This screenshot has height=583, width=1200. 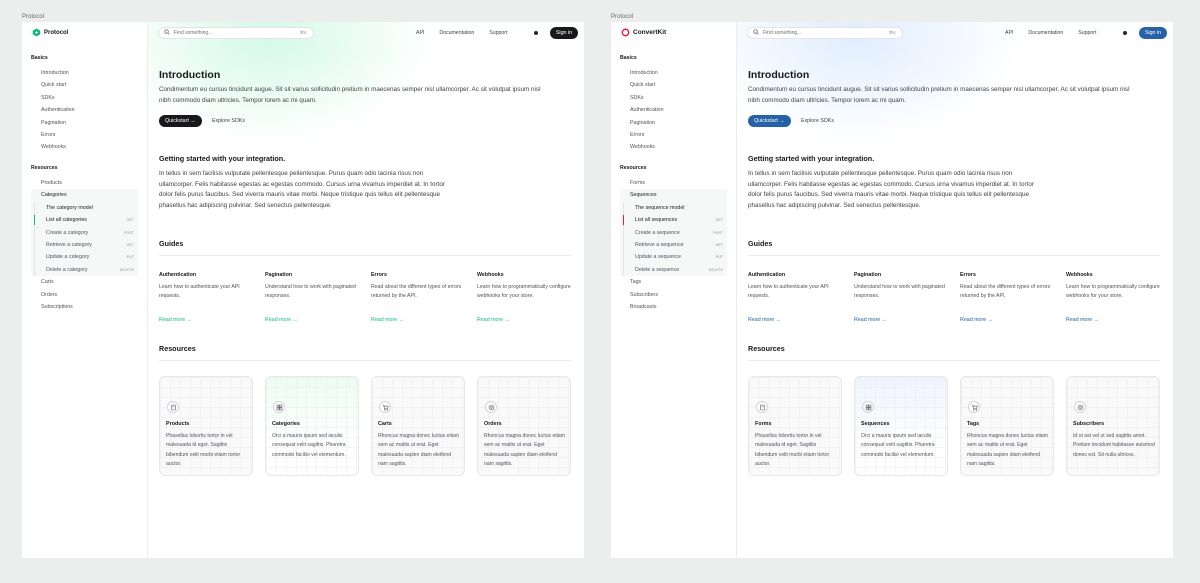 I want to click on sidebar-subitem: Update a sequence PUT, so click(x=673, y=257).